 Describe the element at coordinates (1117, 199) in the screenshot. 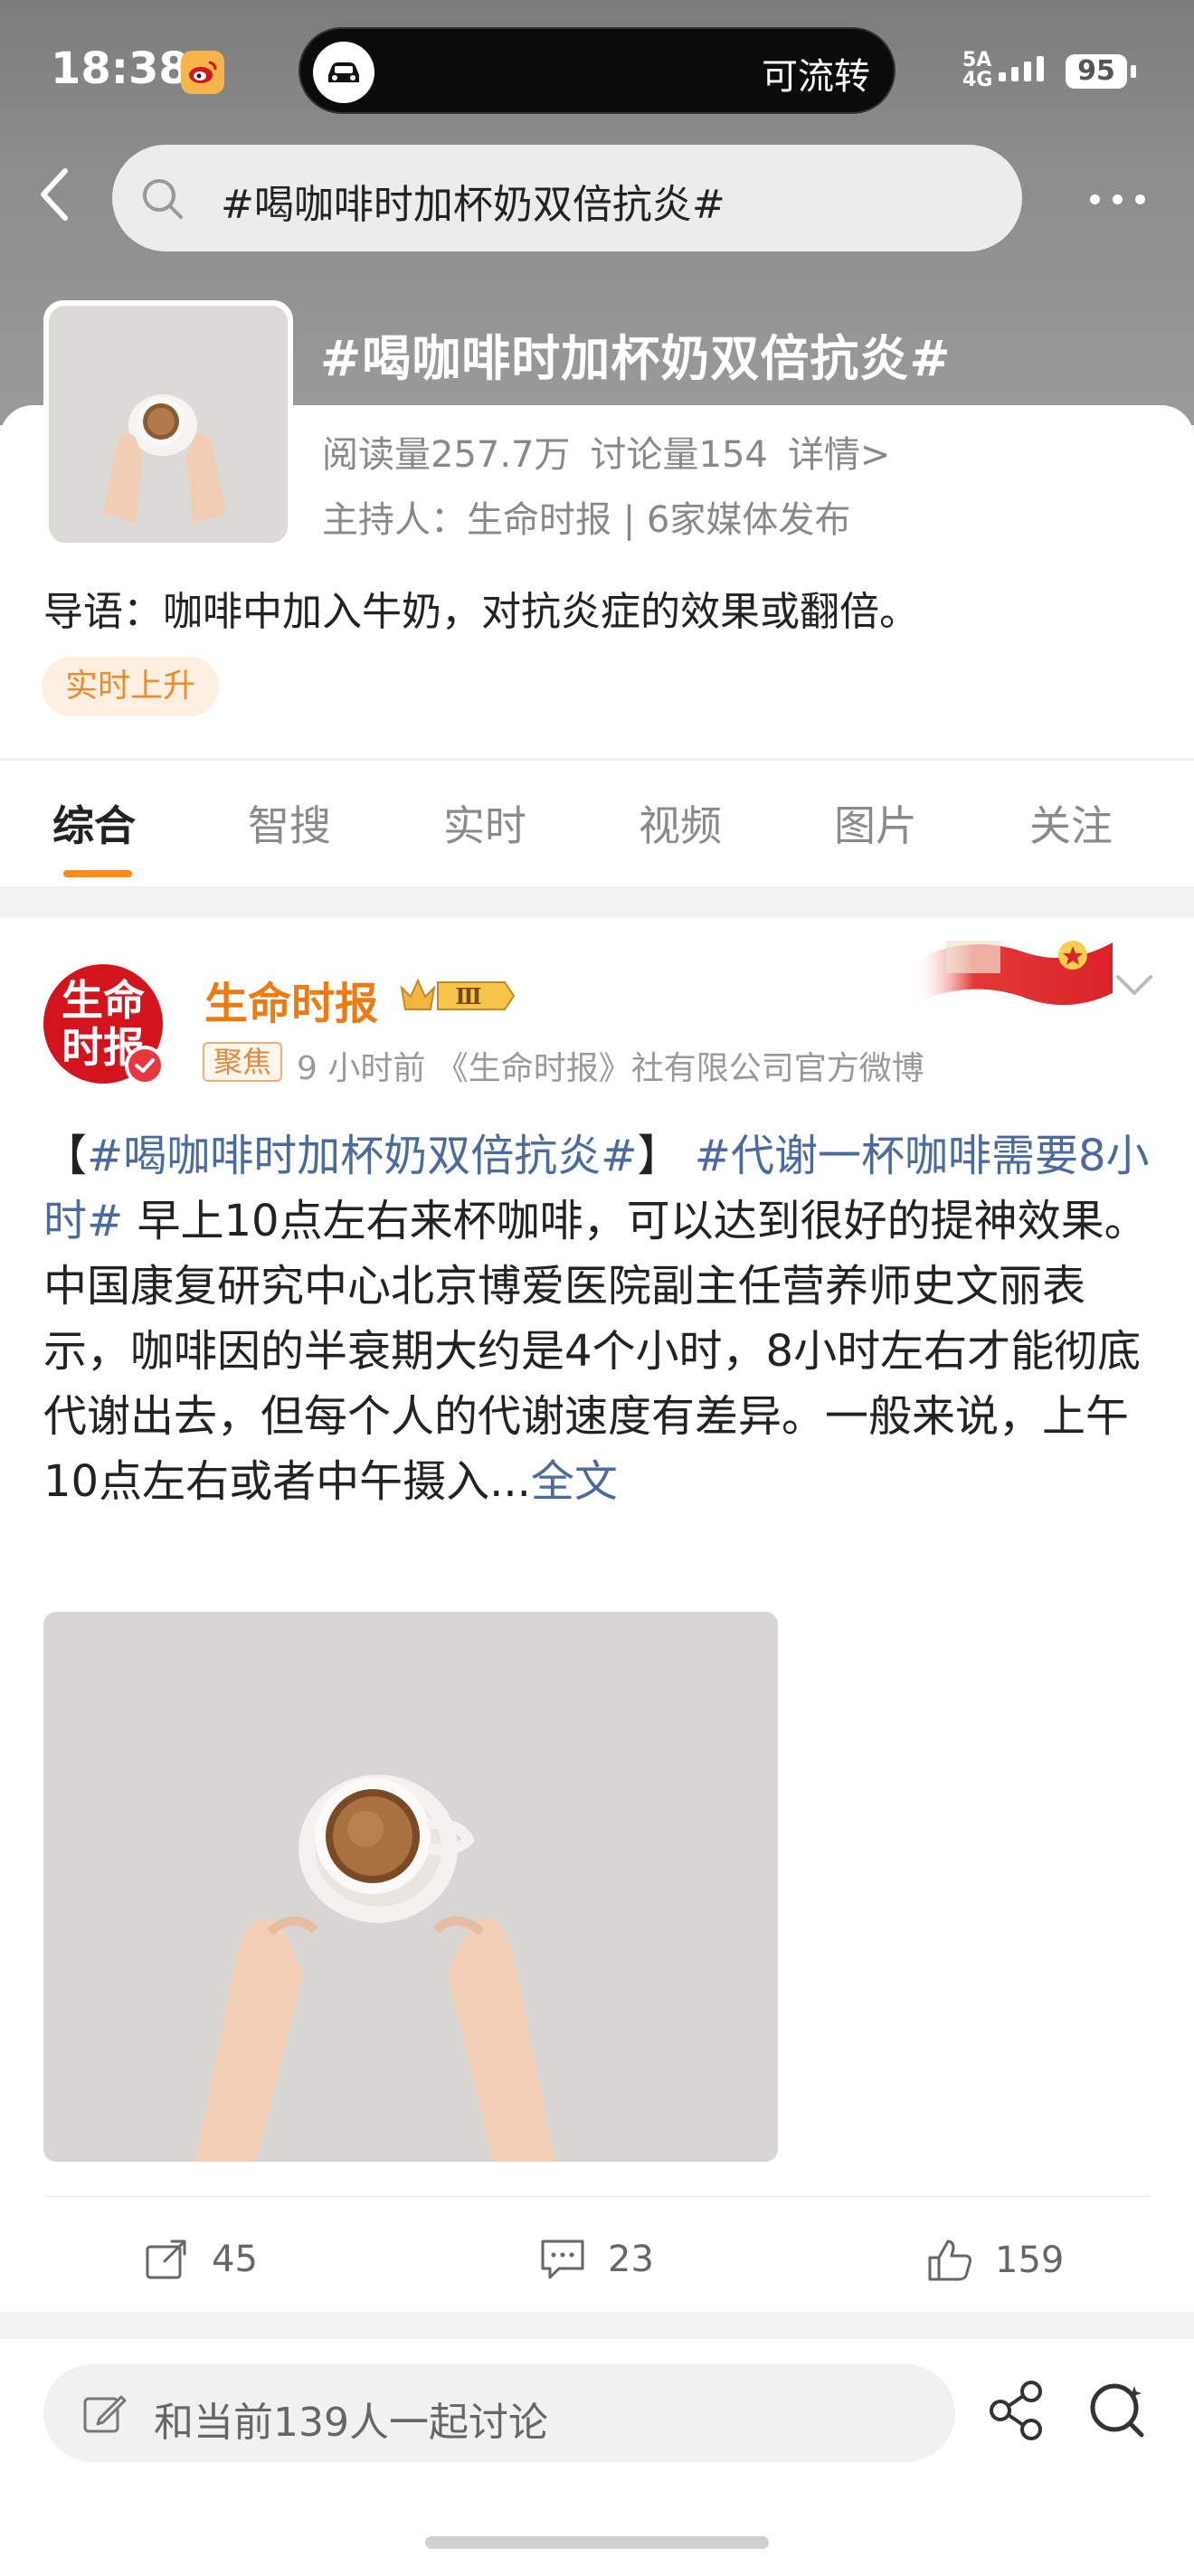

I see `more-options-button` at that location.